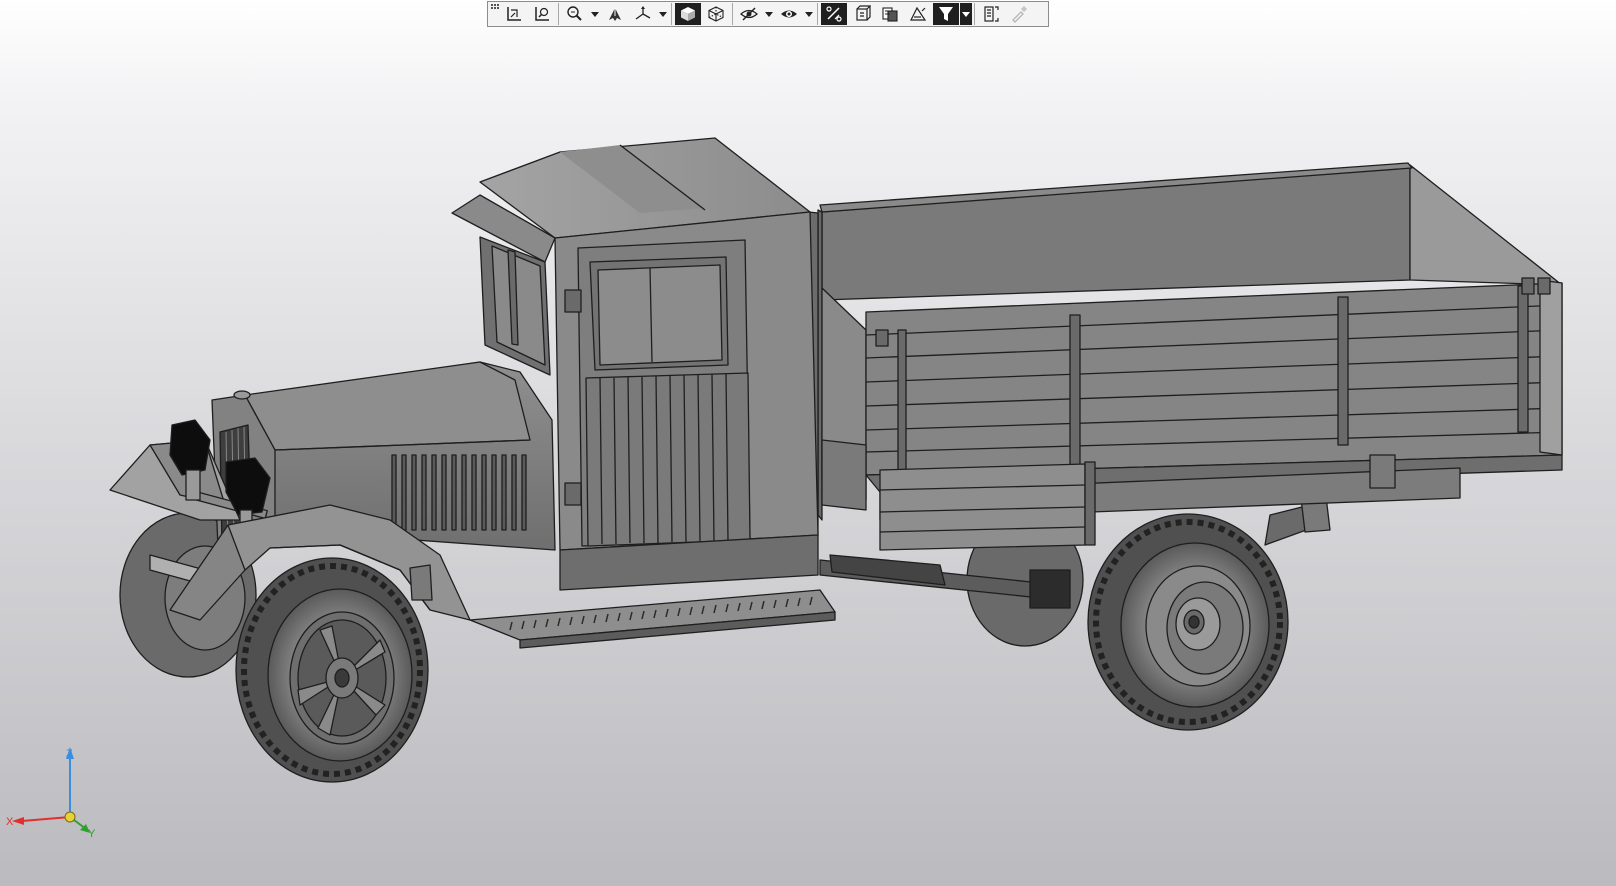  I want to click on pan-button, so click(615, 14).